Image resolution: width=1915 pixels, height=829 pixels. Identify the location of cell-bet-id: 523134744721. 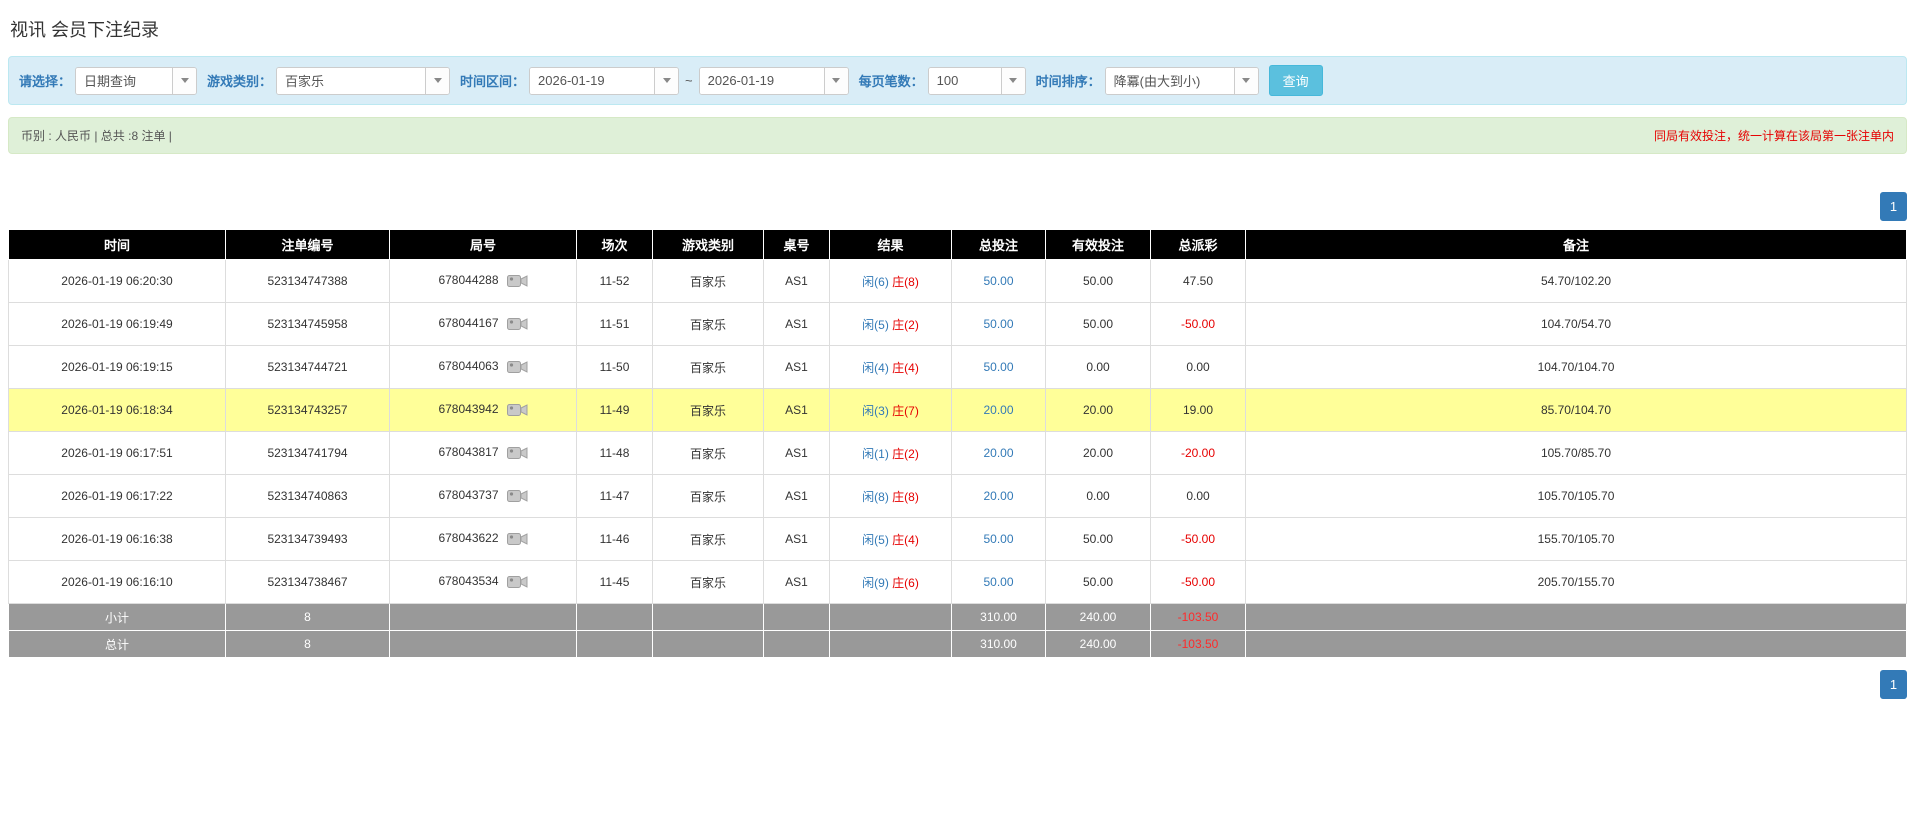
(307, 367).